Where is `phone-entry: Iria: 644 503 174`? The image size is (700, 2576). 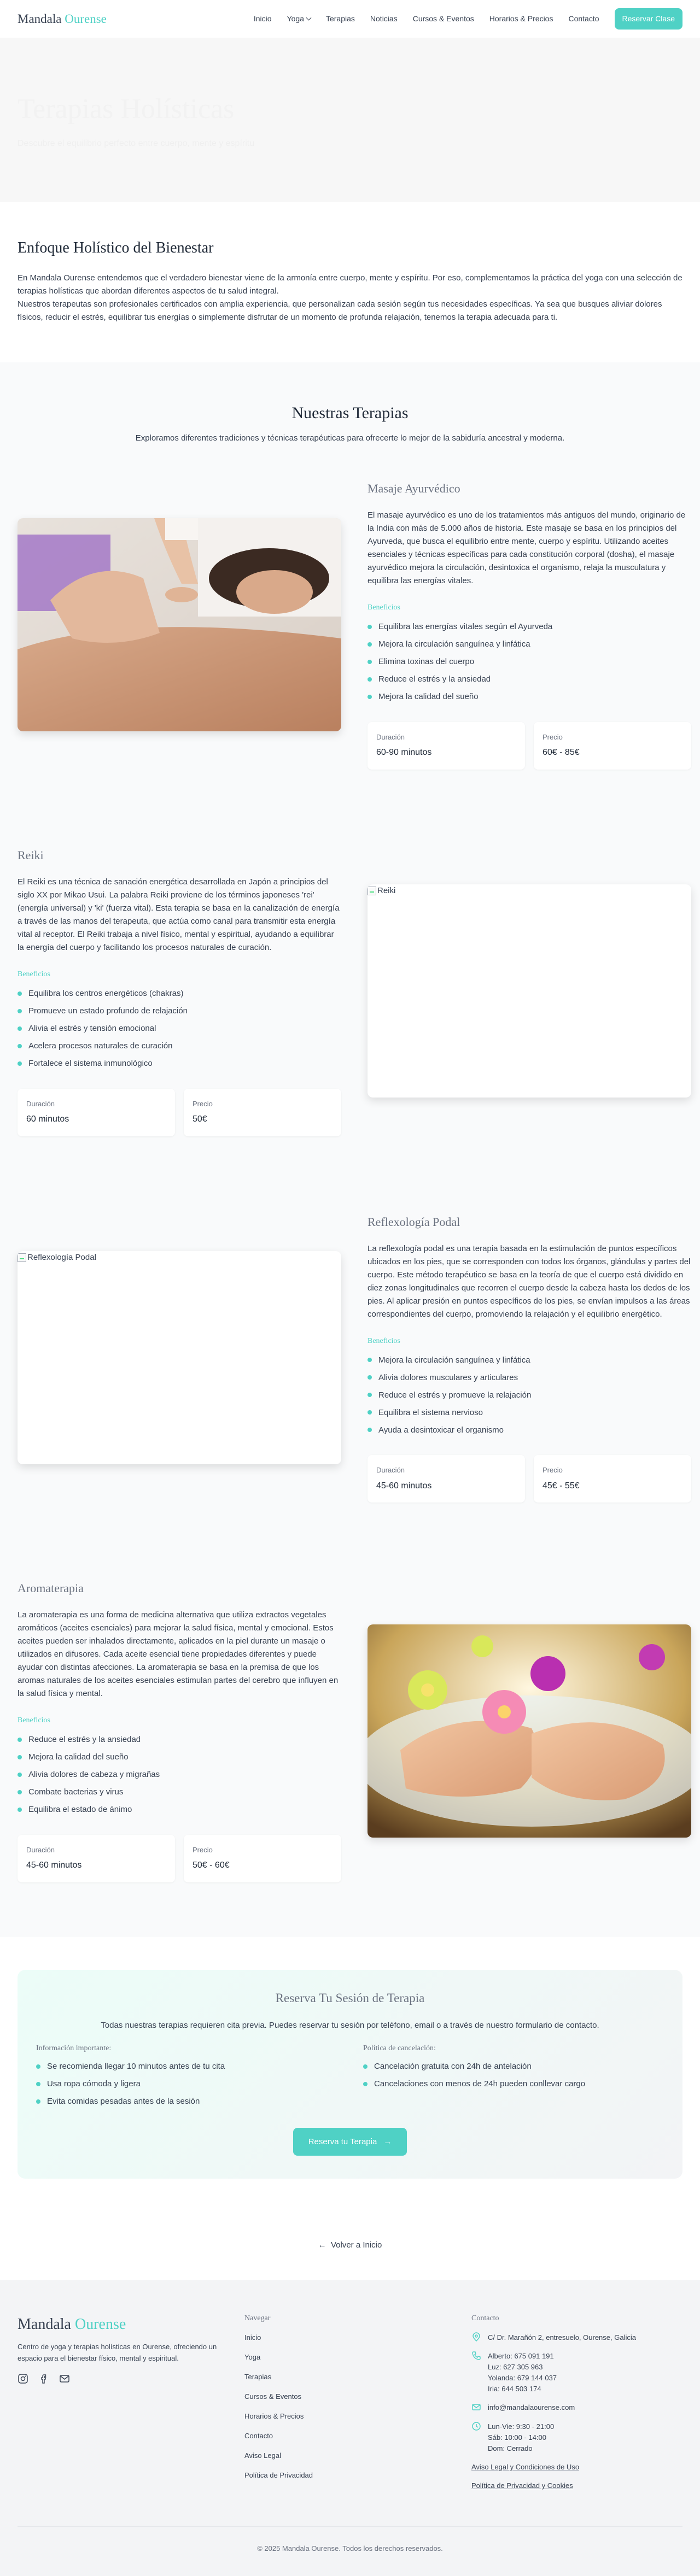 phone-entry: Iria: 644 503 174 is located at coordinates (522, 2389).